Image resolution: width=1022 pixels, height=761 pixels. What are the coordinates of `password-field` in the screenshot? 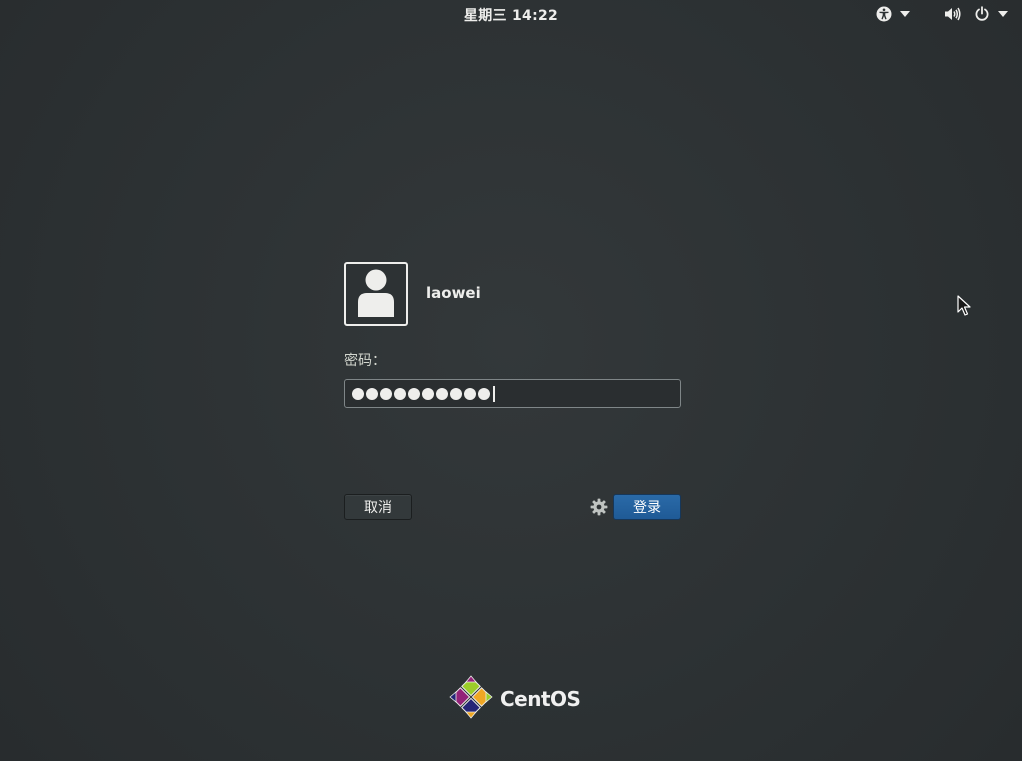 It's located at (512, 393).